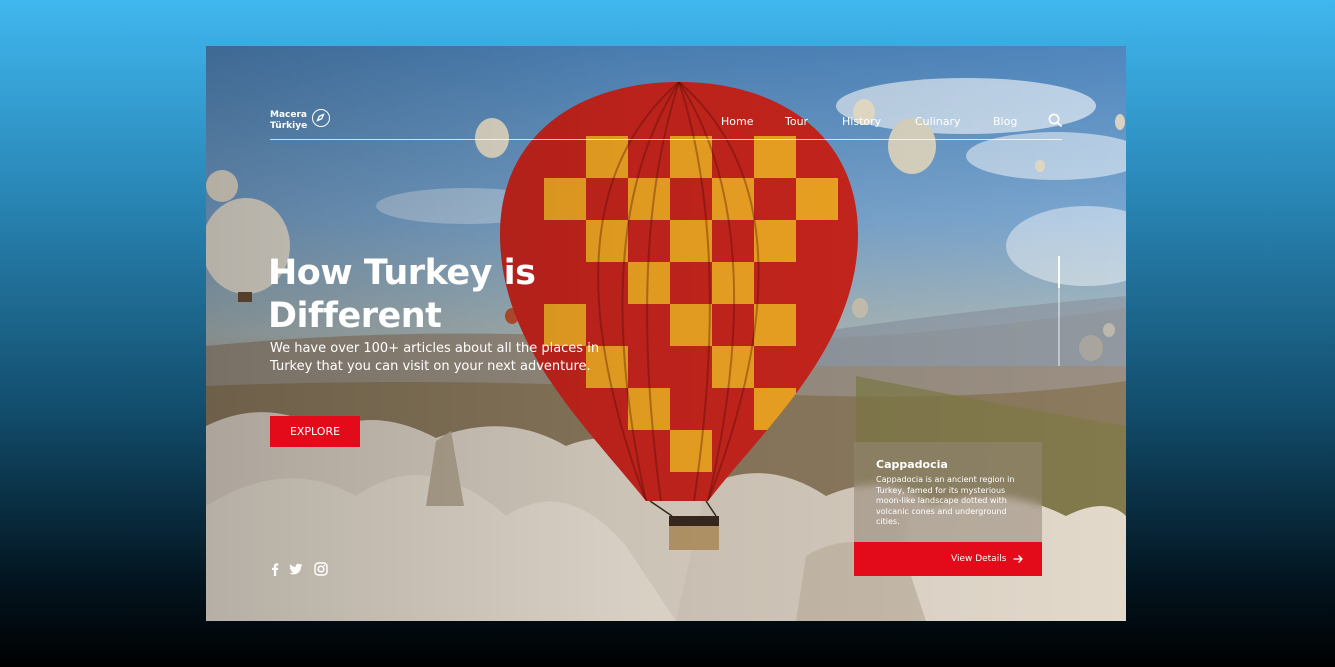 The height and width of the screenshot is (667, 1335). I want to click on compass-icon, so click(321, 118).